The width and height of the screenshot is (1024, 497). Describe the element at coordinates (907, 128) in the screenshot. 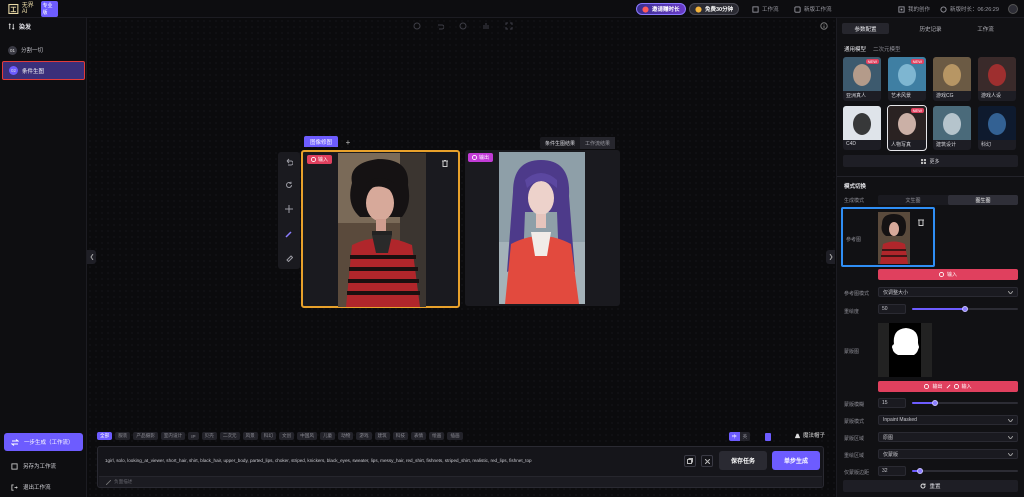

I see `model-card: 人物写真 NEW` at that location.